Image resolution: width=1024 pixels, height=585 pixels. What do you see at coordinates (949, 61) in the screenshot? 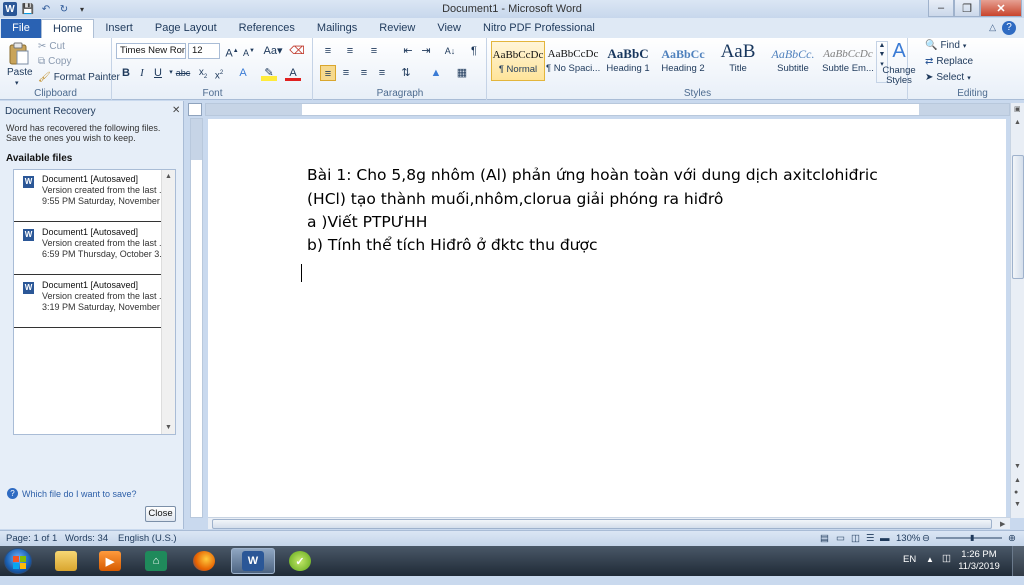
I see `replace-button: ⇄ Replace` at bounding box center [949, 61].